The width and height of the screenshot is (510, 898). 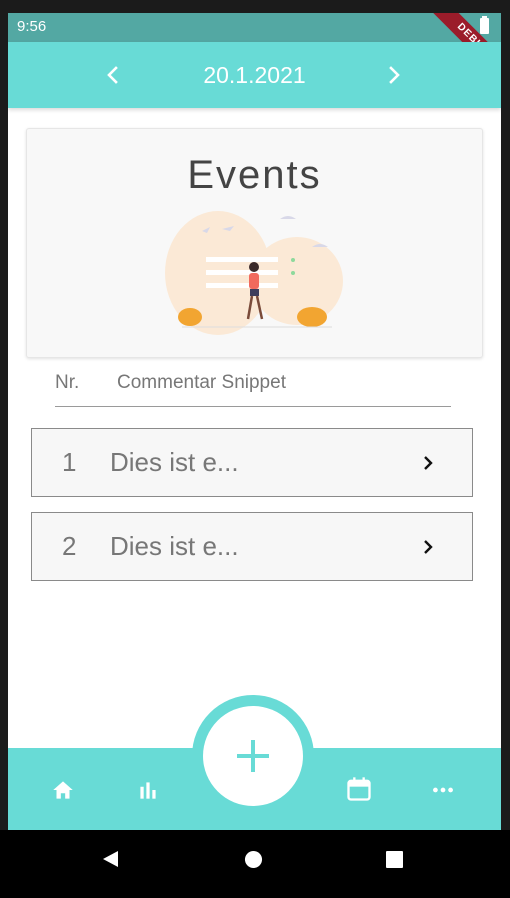 I want to click on list-header: Nr. Commentar Snippet, so click(x=253, y=388).